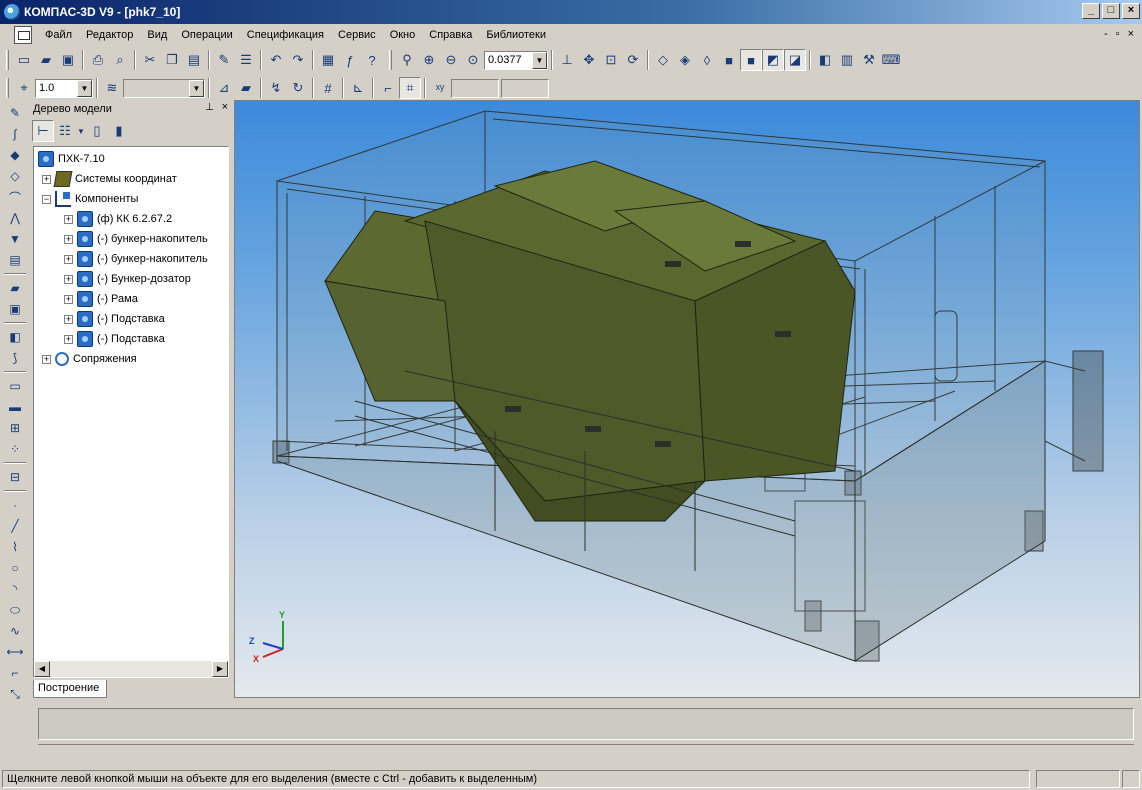 Image resolution: width=1142 pixels, height=790 pixels. Describe the element at coordinates (15, 589) in the screenshot. I see `arc-icon: ◝` at that location.